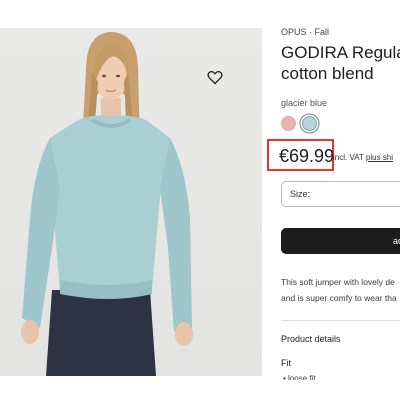 Image resolution: width=400 pixels, height=400 pixels. I want to click on add-to-bag-label: ad, so click(396, 241).